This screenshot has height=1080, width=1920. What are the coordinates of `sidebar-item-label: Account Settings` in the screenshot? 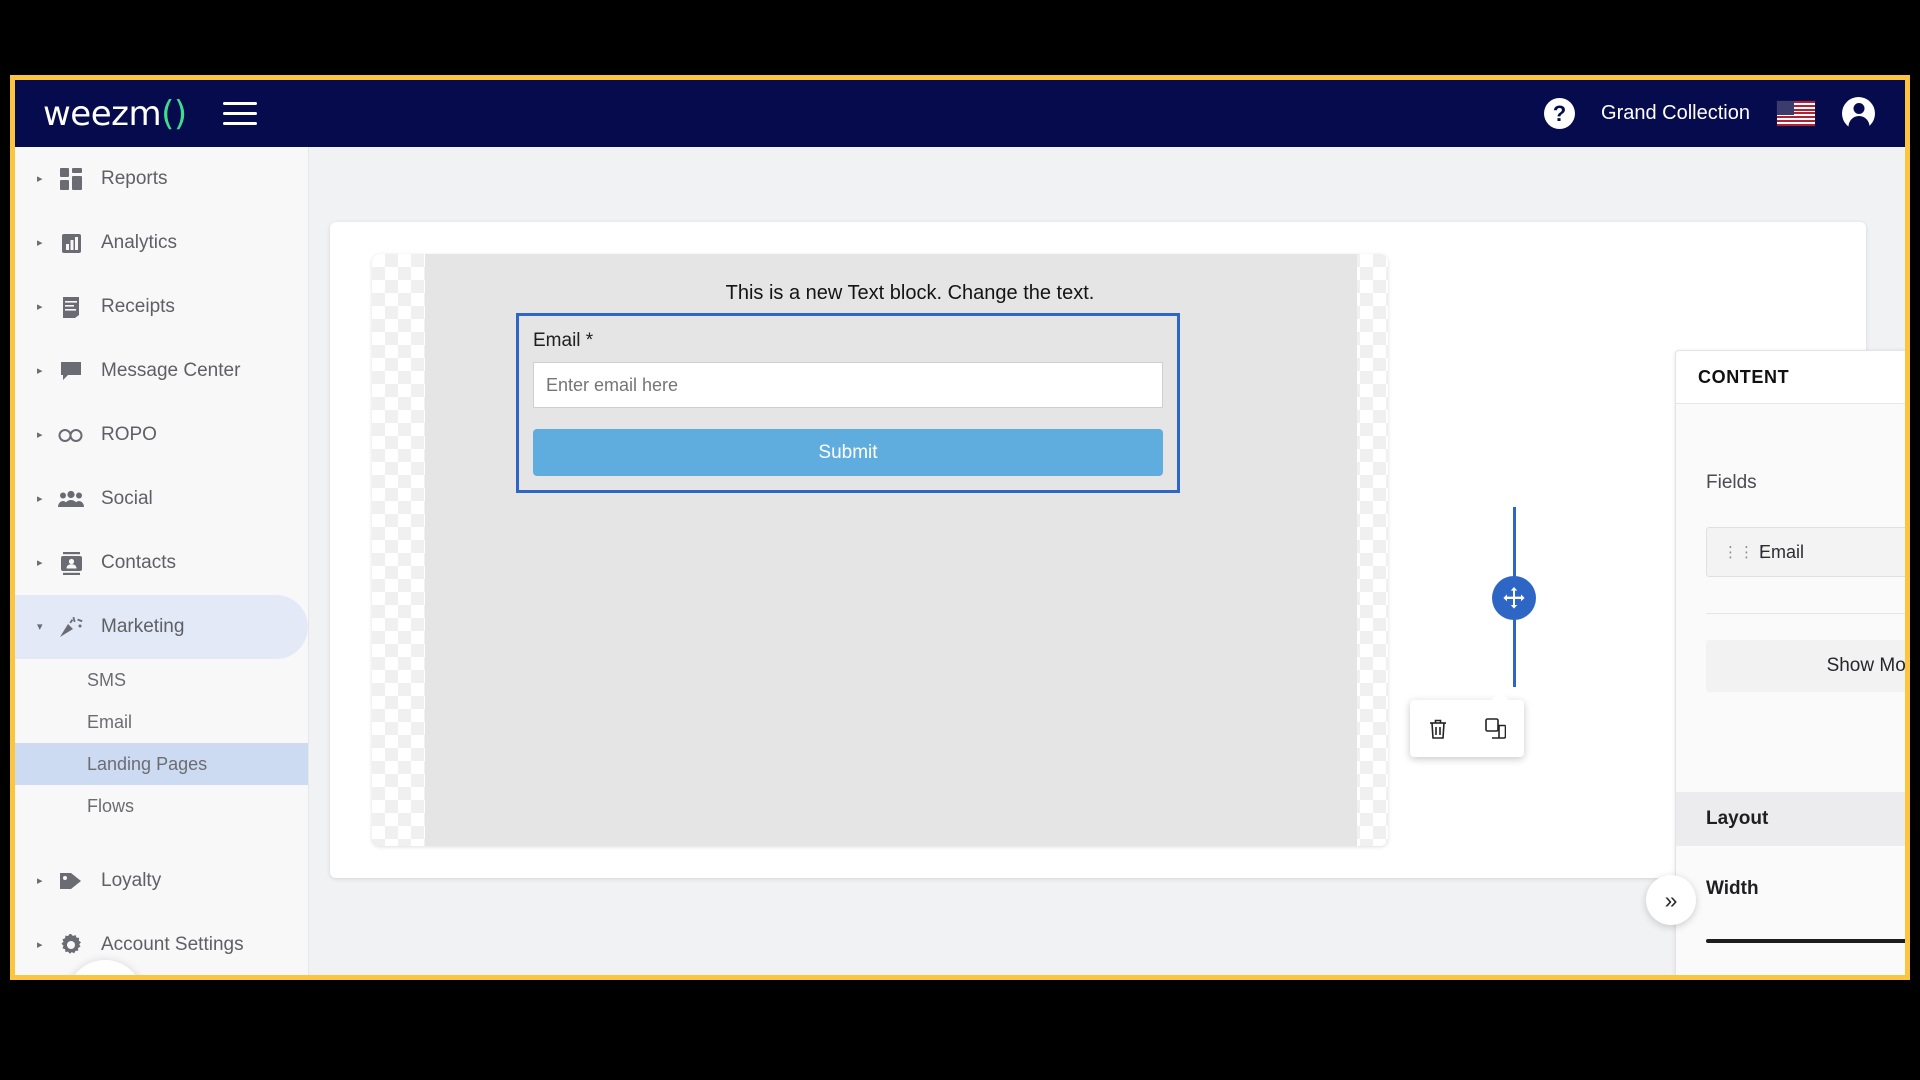 It's located at (172, 944).